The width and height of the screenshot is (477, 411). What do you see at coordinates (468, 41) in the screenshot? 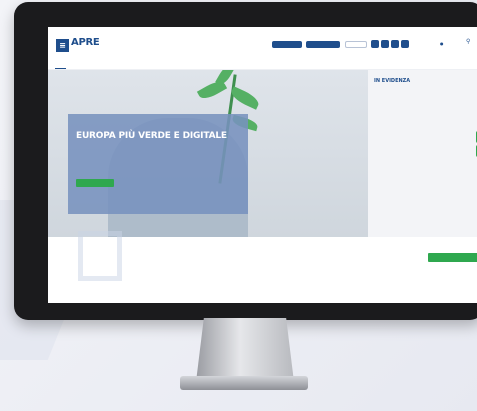
I see `search-icon: ⚲` at bounding box center [468, 41].